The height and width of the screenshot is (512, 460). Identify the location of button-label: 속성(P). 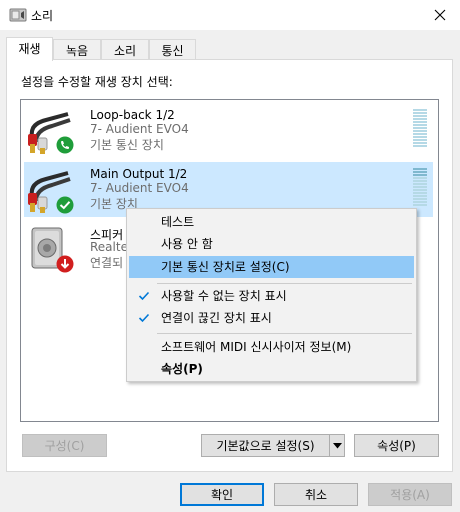
(396, 446).